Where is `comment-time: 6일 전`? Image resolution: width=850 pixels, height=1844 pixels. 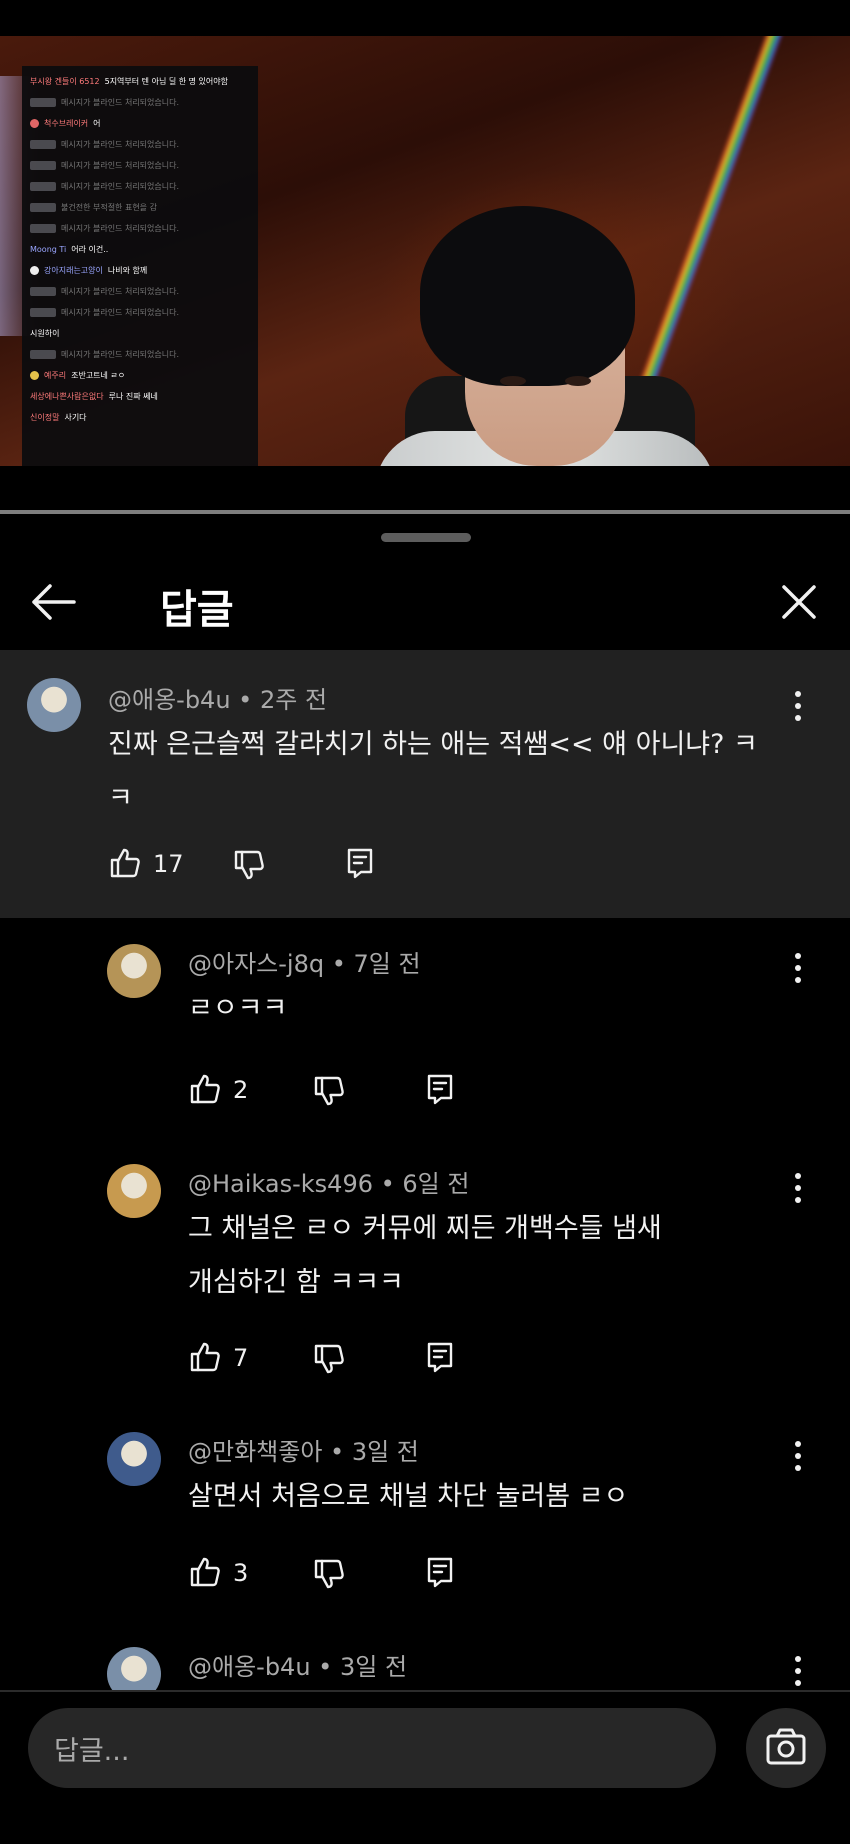
comment-time: 6일 전 is located at coordinates (436, 1184).